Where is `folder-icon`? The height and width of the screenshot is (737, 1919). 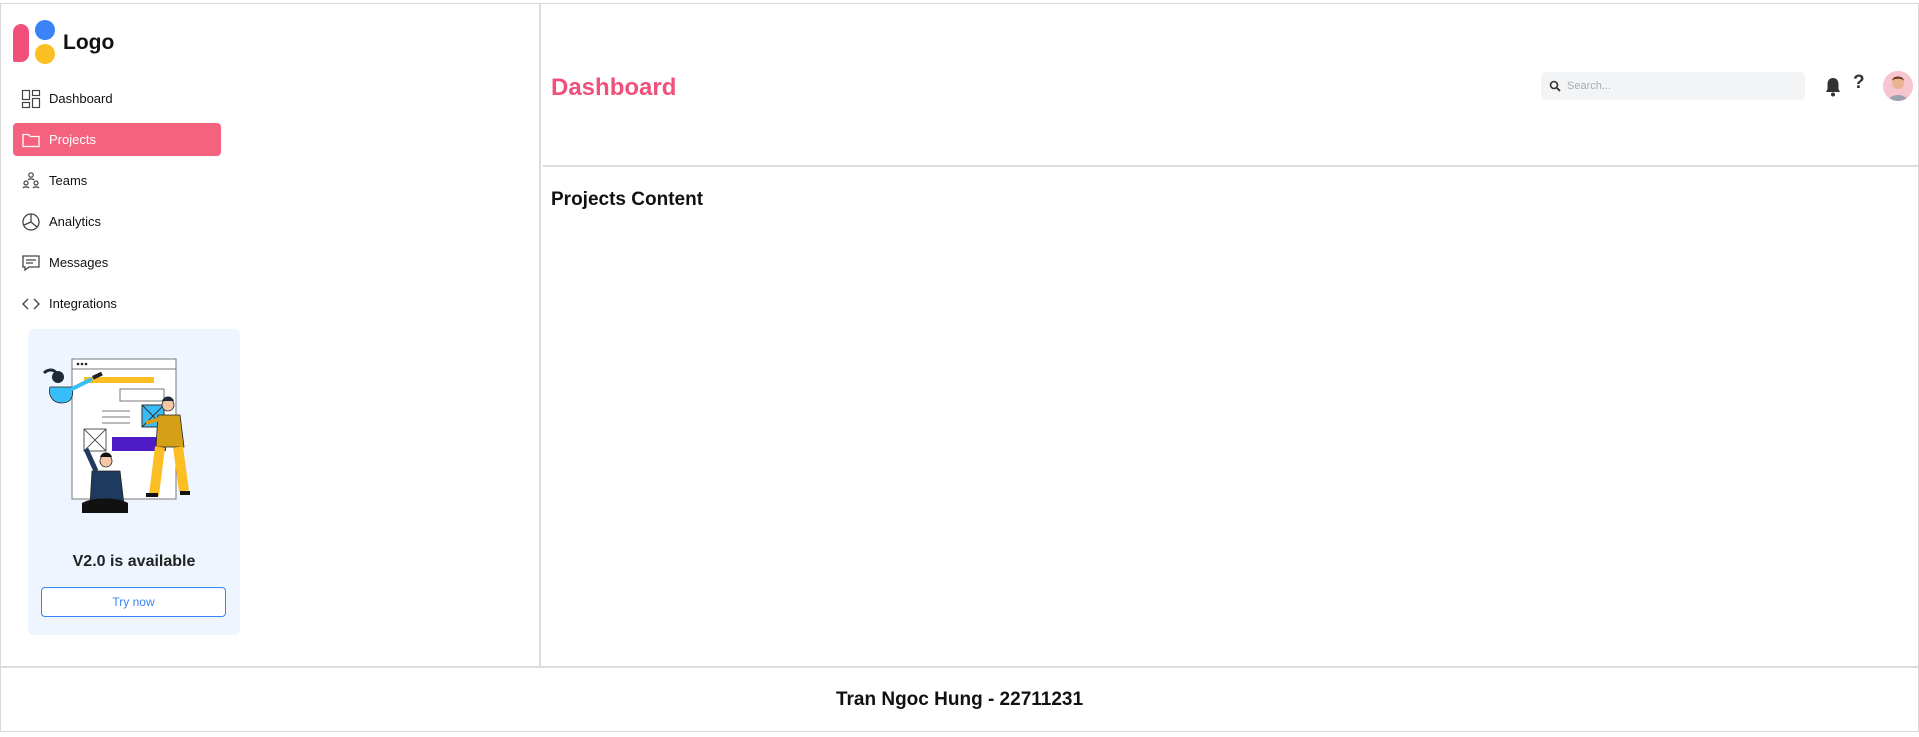 folder-icon is located at coordinates (31, 140).